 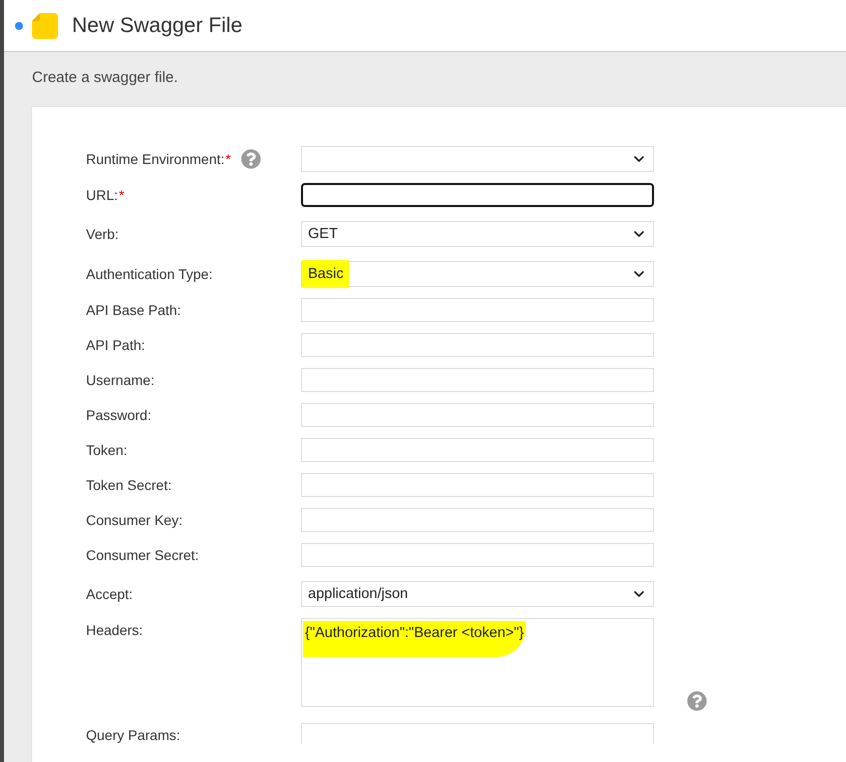 I want to click on field-label: Consumer Secret:, so click(x=142, y=555).